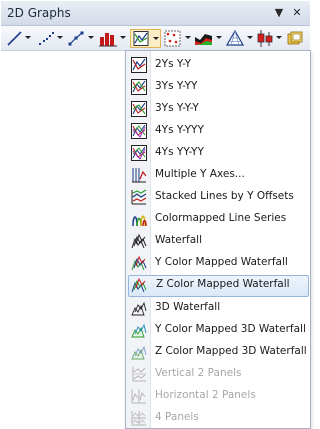 This screenshot has height=429, width=320. Describe the element at coordinates (205, 395) in the screenshot. I see `menu-item-label: Horizontal 2 Panels` at that location.